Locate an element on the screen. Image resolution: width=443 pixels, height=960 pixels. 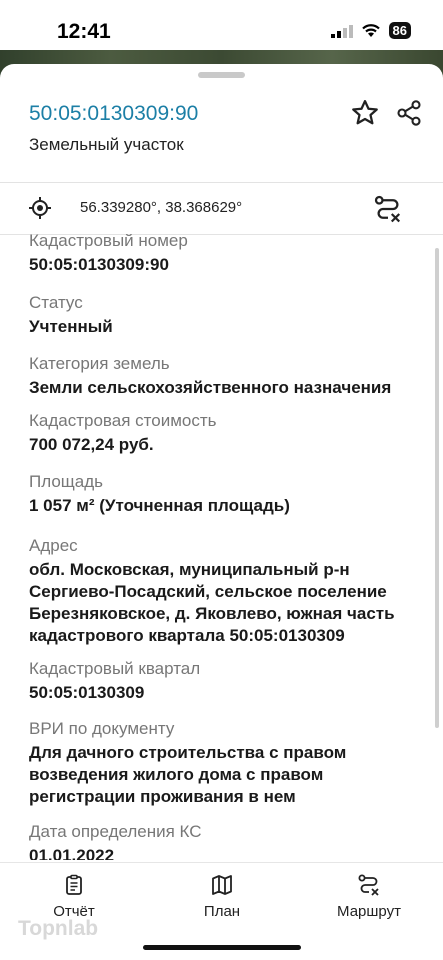
map-plan-icon is located at coordinates (222, 885).